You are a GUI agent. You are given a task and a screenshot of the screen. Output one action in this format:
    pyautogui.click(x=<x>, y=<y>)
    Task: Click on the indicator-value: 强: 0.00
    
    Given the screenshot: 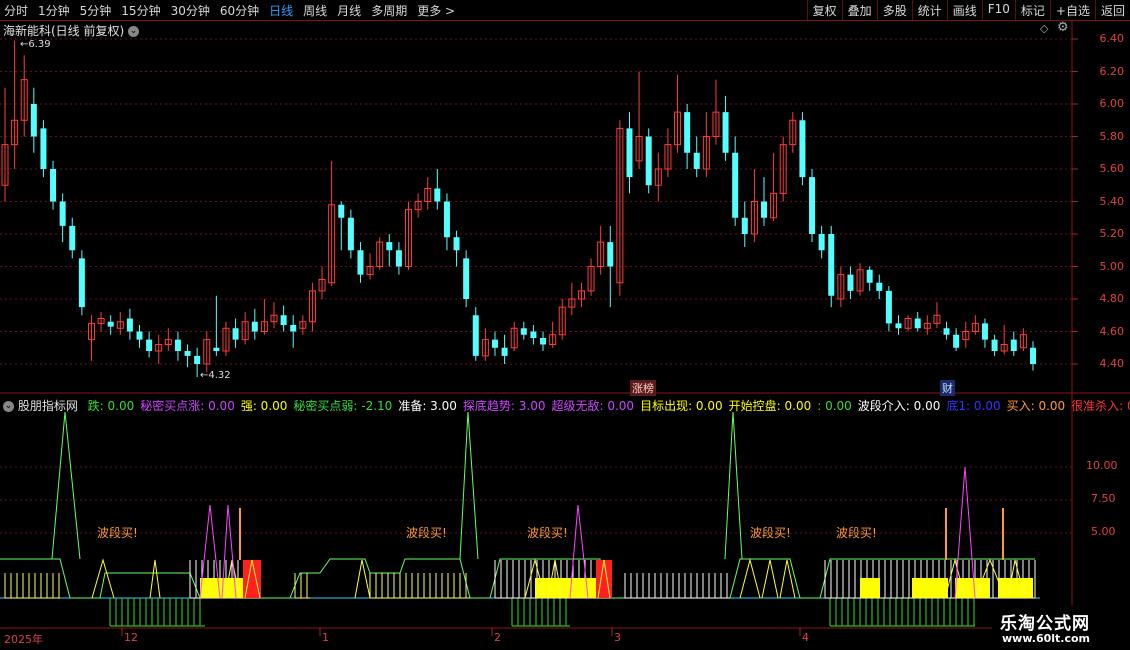 What is the action you would take?
    pyautogui.click(x=264, y=406)
    